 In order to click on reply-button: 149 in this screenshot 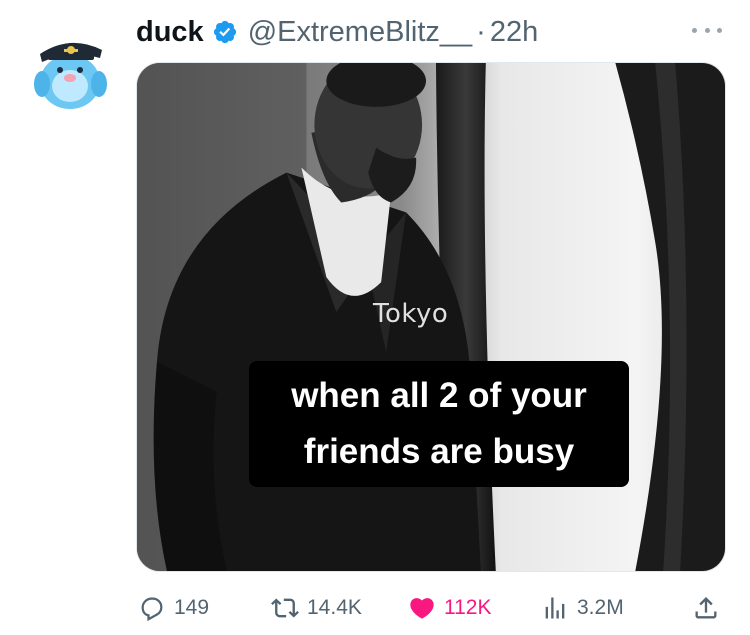, I will do `click(173, 608)`.